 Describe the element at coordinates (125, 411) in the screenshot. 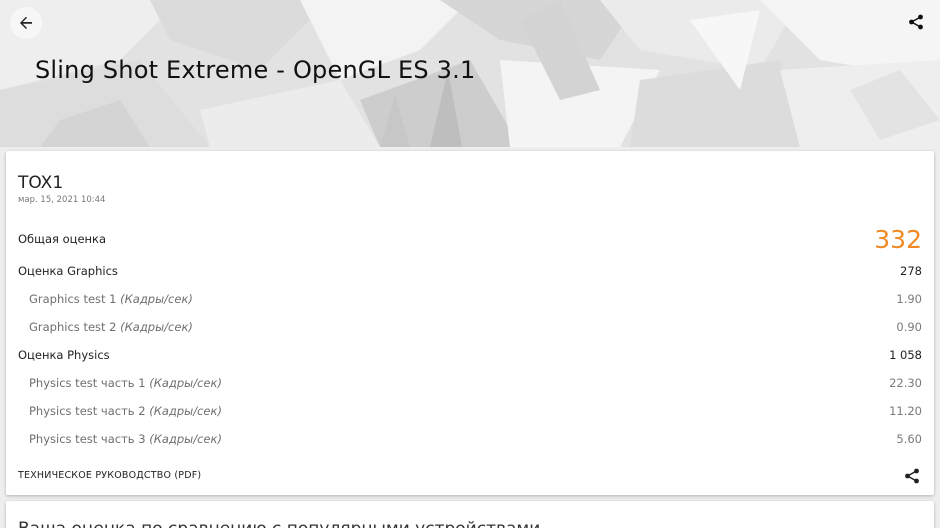

I see `score-row-label: Physics test часть 2 (Кадры/сек)` at that location.